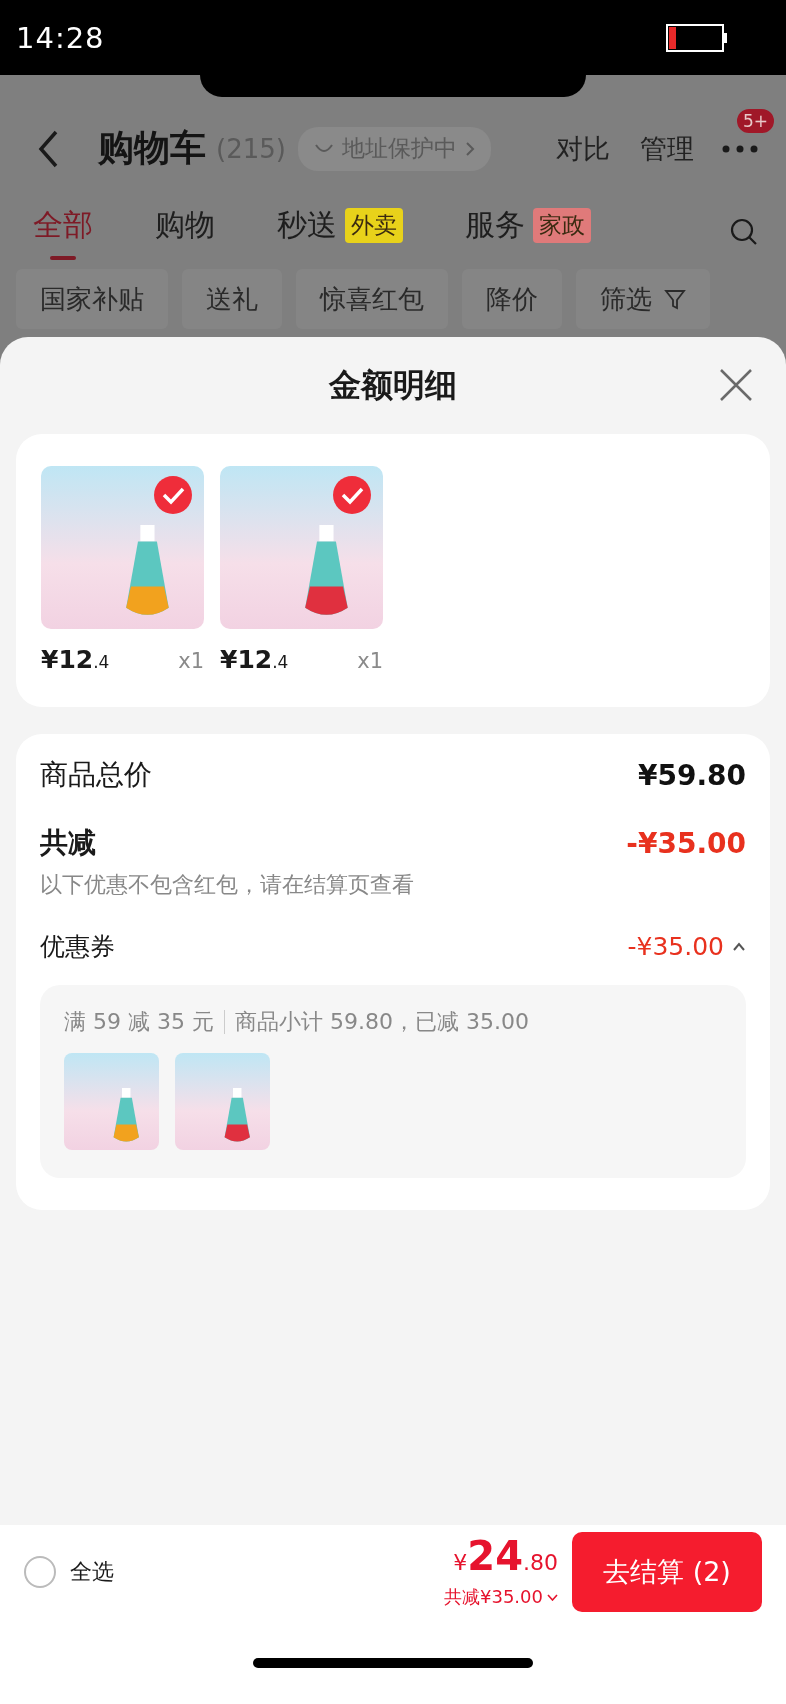 The image size is (786, 1704). Describe the element at coordinates (372, 299) in the screenshot. I see `filter-chip: 惊喜红包` at that location.